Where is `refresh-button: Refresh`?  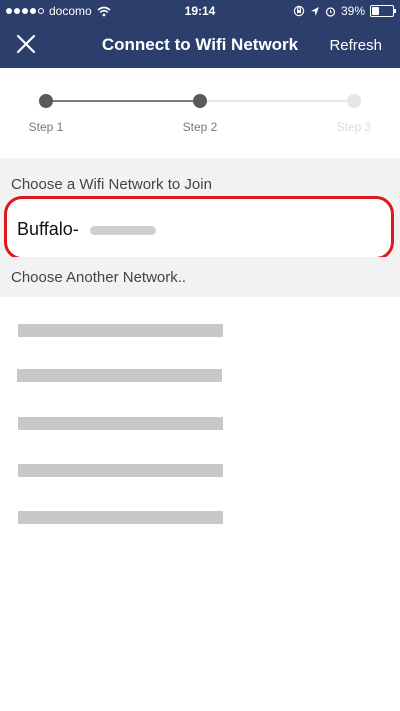
refresh-button: Refresh is located at coordinates (355, 45).